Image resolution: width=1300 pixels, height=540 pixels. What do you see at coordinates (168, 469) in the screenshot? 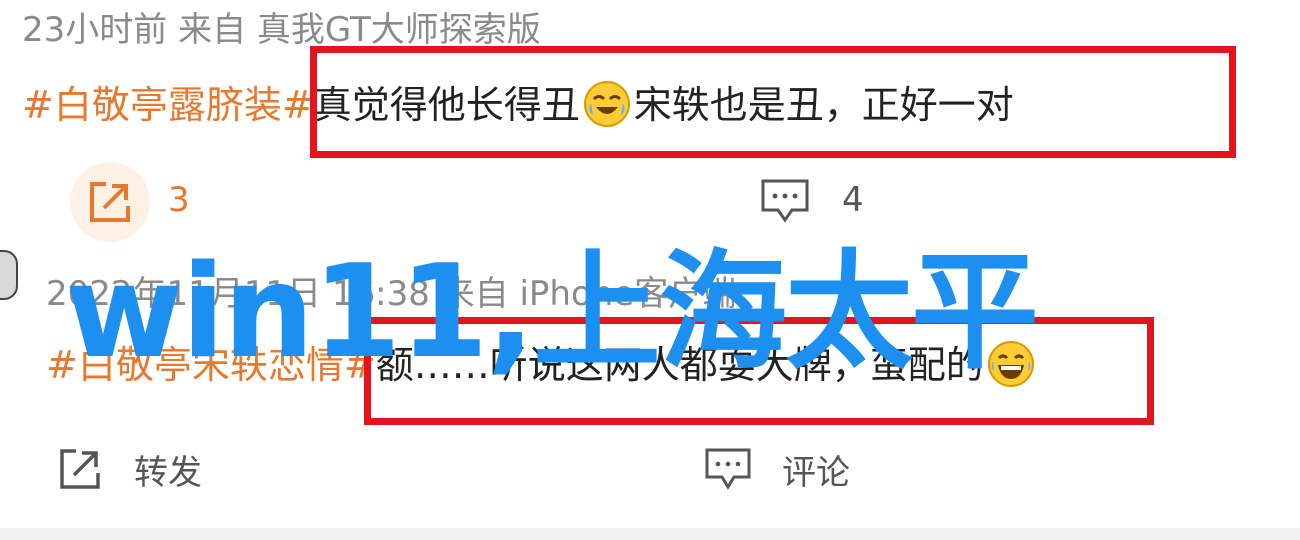
I see `repost-button: 转发` at bounding box center [168, 469].